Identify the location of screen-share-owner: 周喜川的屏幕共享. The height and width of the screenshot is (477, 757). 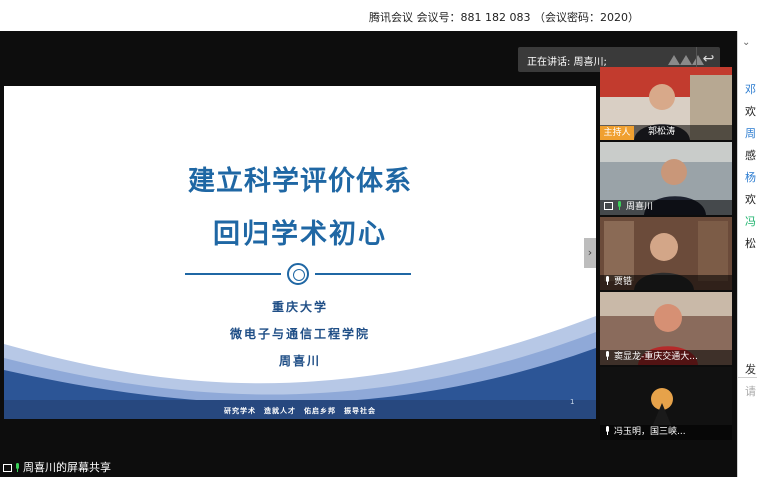
(67, 467).